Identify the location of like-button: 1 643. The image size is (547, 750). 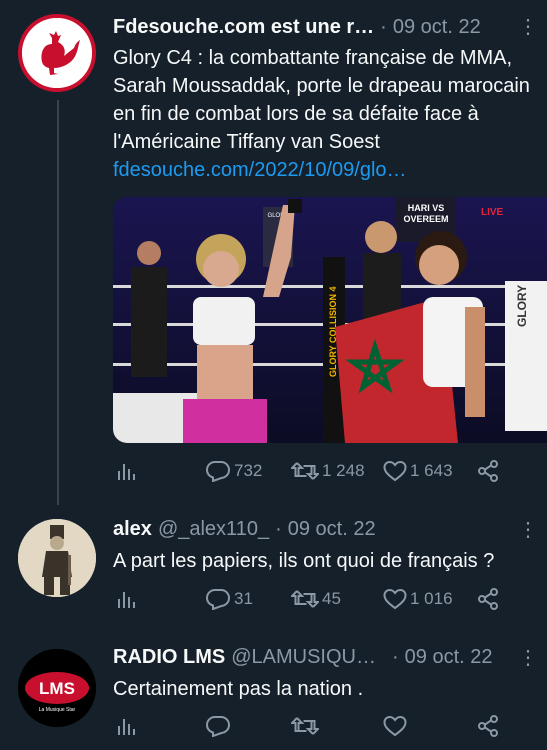
(418, 471).